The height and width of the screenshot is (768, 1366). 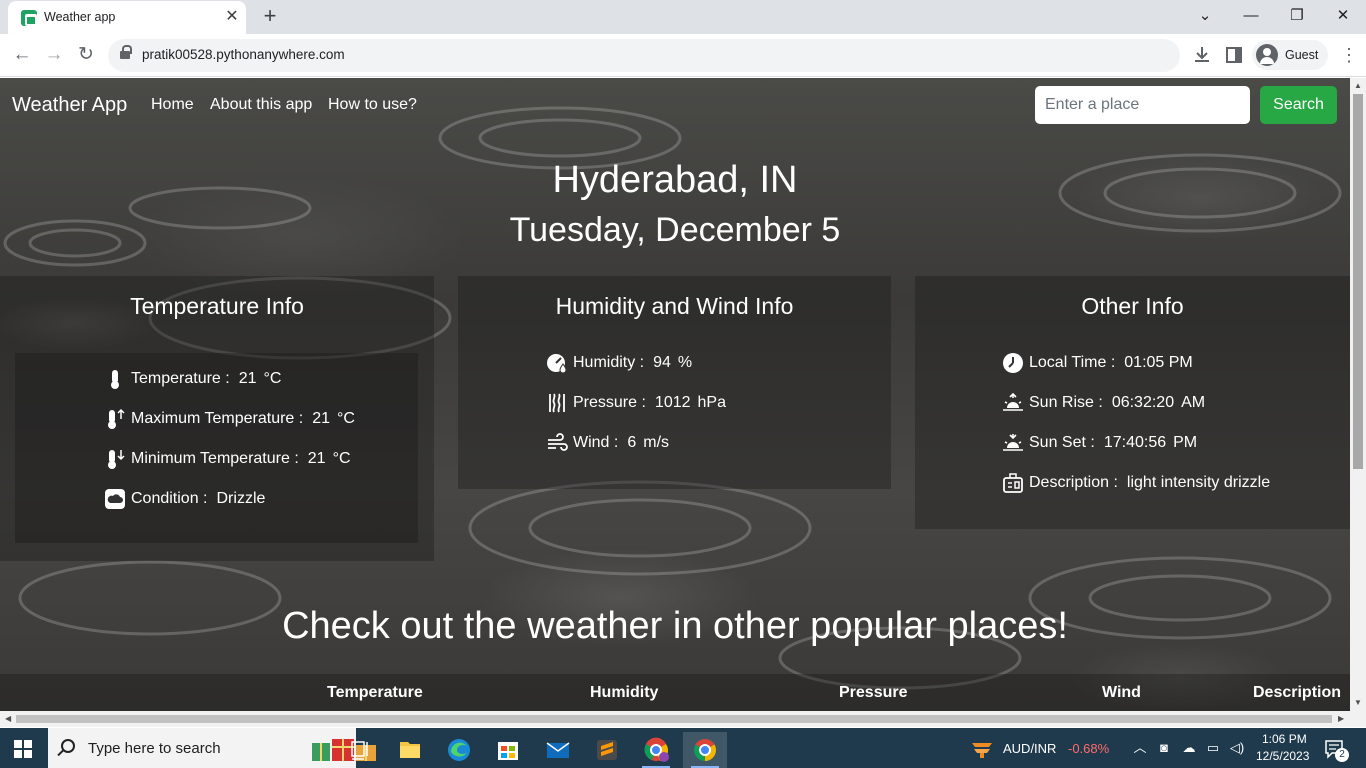 What do you see at coordinates (1234, 55) in the screenshot?
I see `side-panel-icon` at bounding box center [1234, 55].